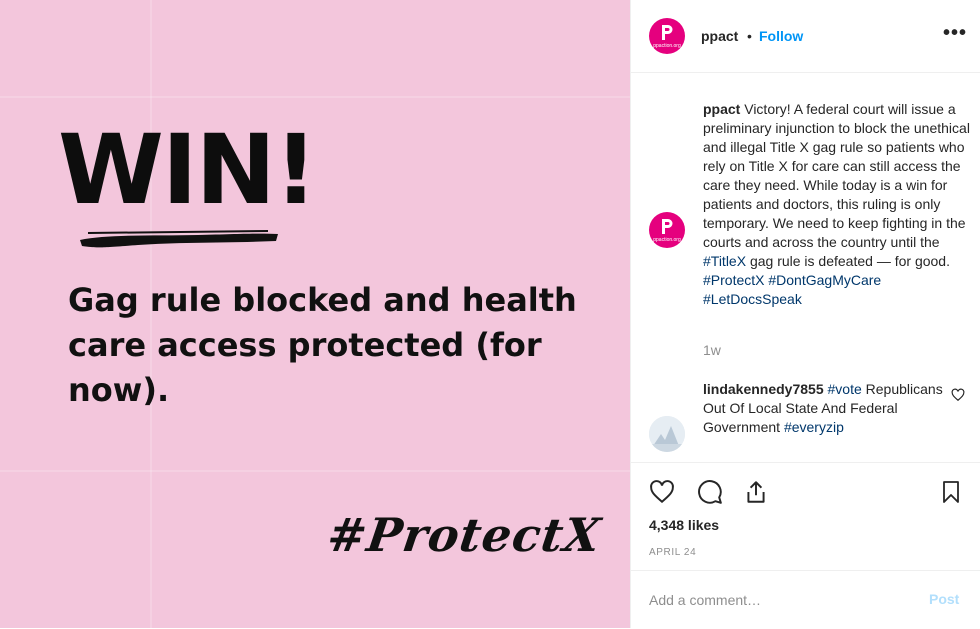 The image size is (980, 629). I want to click on more-options-icon: •••, so click(955, 33).